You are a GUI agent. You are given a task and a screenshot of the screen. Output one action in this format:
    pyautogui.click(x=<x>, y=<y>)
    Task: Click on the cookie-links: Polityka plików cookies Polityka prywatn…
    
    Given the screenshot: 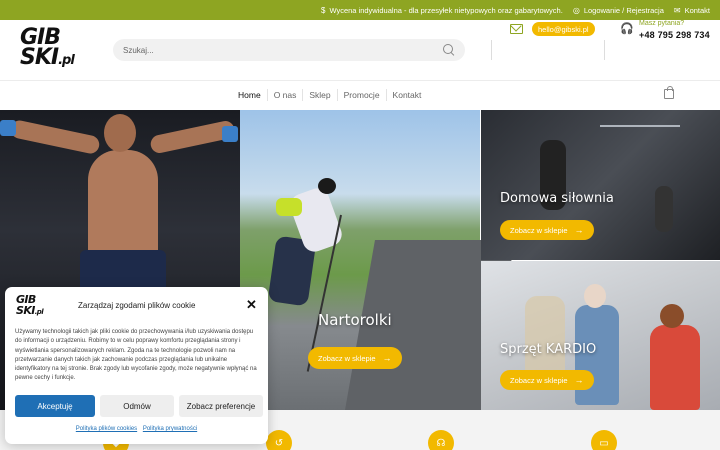 What is the action you would take?
    pyautogui.click(x=136, y=429)
    